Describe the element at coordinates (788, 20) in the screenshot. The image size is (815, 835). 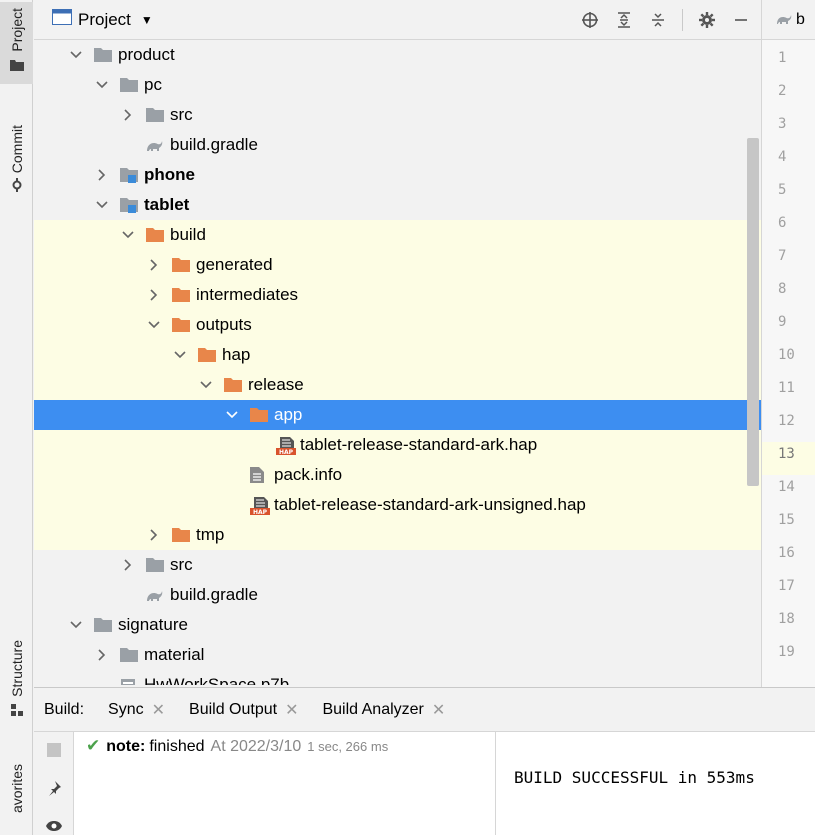
I see `editor-tab: b` at that location.